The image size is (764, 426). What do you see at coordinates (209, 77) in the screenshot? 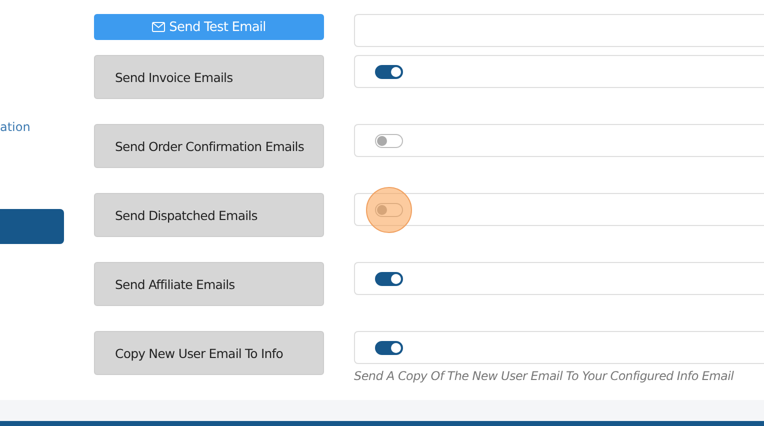
I see `setting-label: Send Invoice Emails` at bounding box center [209, 77].